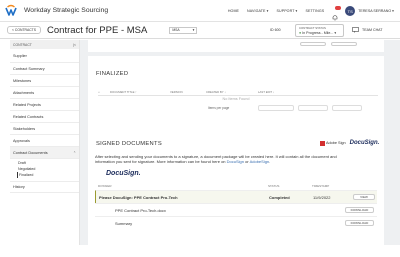  I want to click on sidebar-header: CONTRACT |<, so click(44, 44).